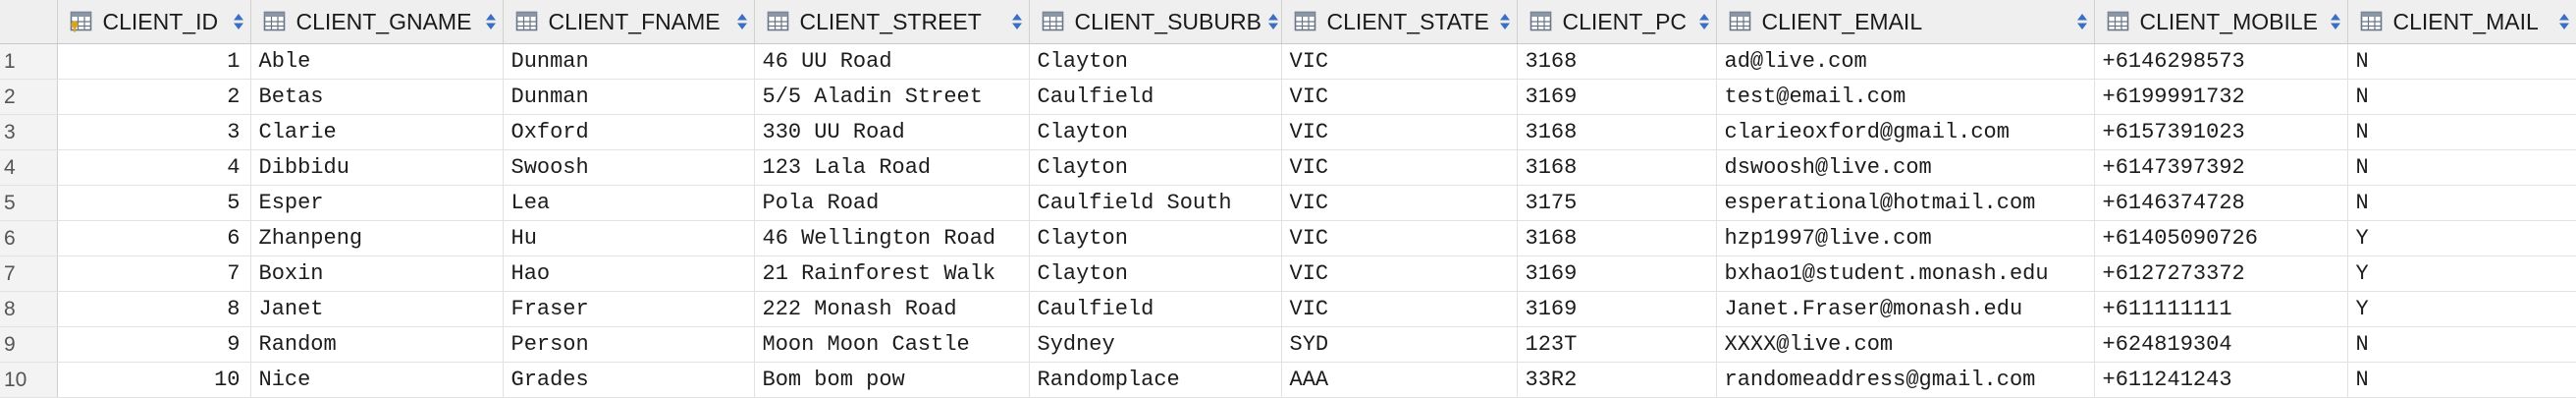 The height and width of the screenshot is (398, 2576). Describe the element at coordinates (629, 380) in the screenshot. I see `cell-client-fname: Grades` at that location.